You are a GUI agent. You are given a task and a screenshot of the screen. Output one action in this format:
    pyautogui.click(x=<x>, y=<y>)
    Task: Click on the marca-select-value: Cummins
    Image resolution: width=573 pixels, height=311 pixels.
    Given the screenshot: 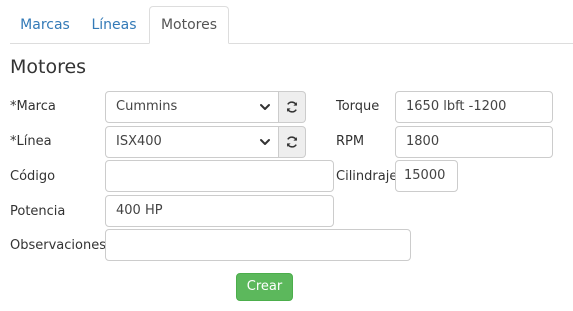 What is the action you would take?
    pyautogui.click(x=147, y=106)
    